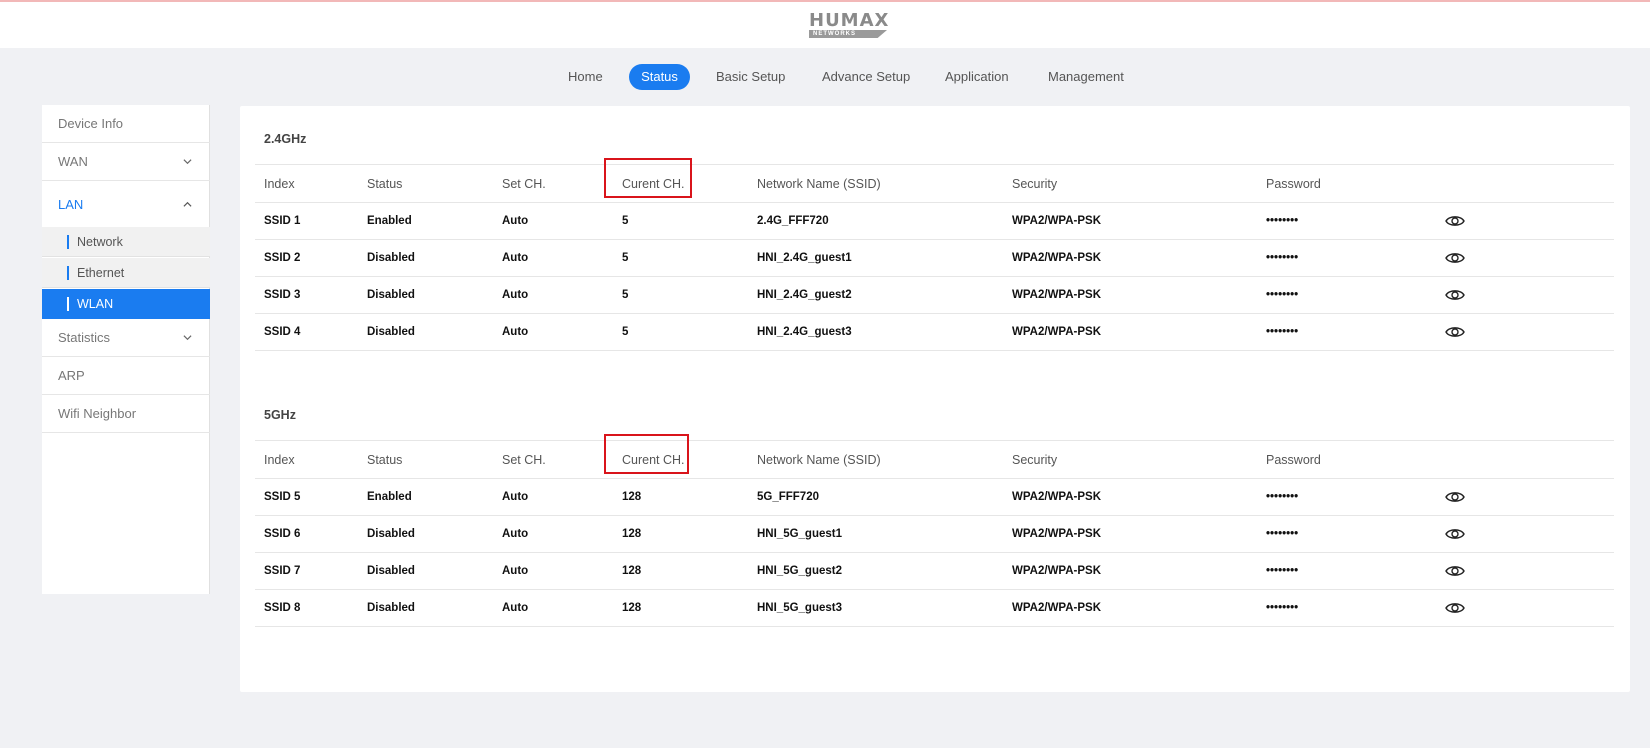 The image size is (1650, 748). Describe the element at coordinates (524, 184) in the screenshot. I see `column-header-set-channel: Set CH.` at that location.